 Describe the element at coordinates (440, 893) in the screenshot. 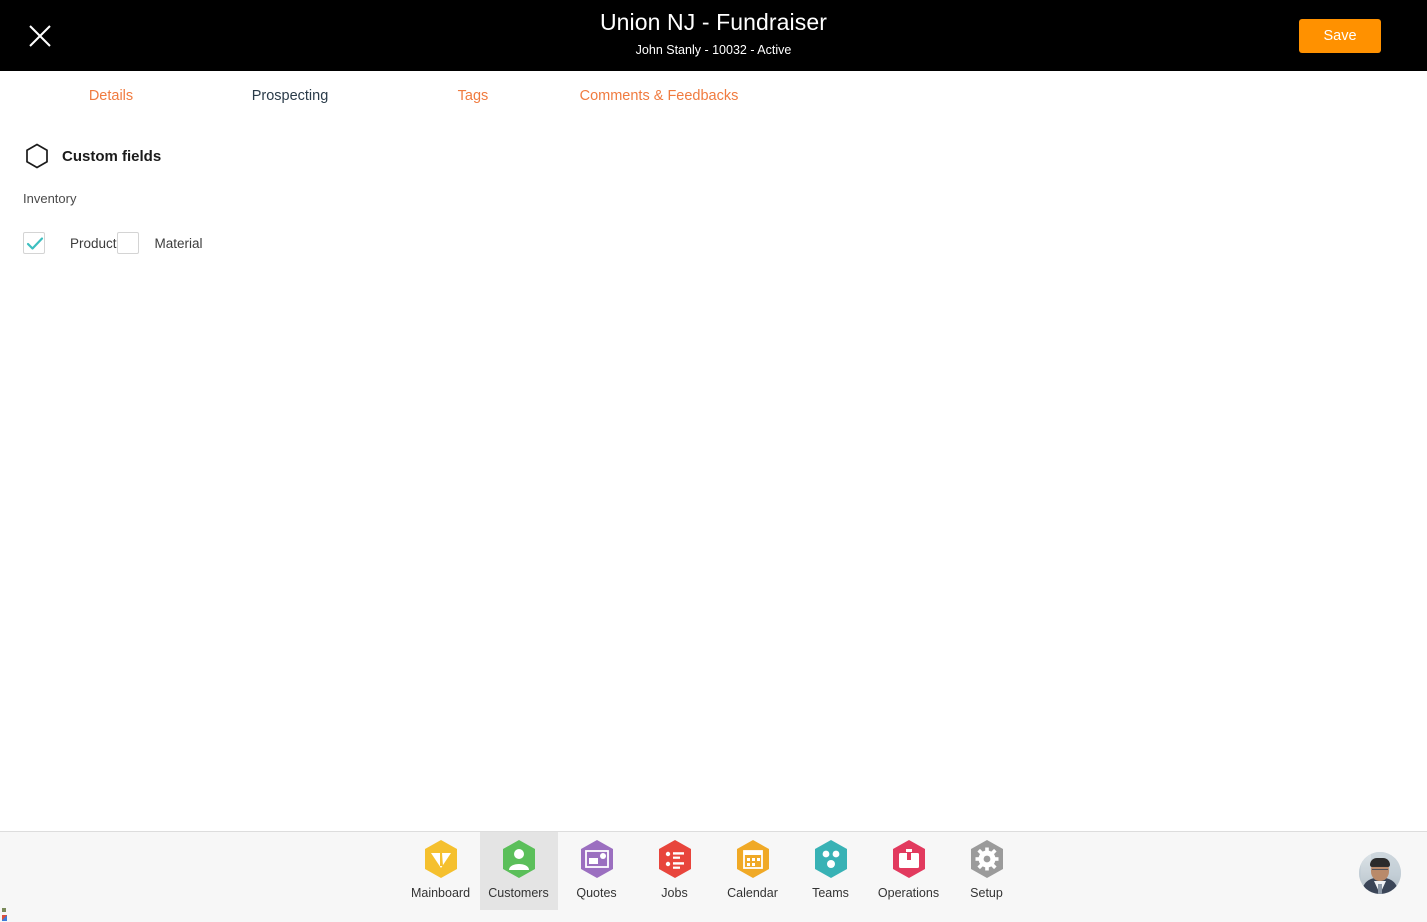

I see `nav-label-mainboard: Mainboard` at that location.